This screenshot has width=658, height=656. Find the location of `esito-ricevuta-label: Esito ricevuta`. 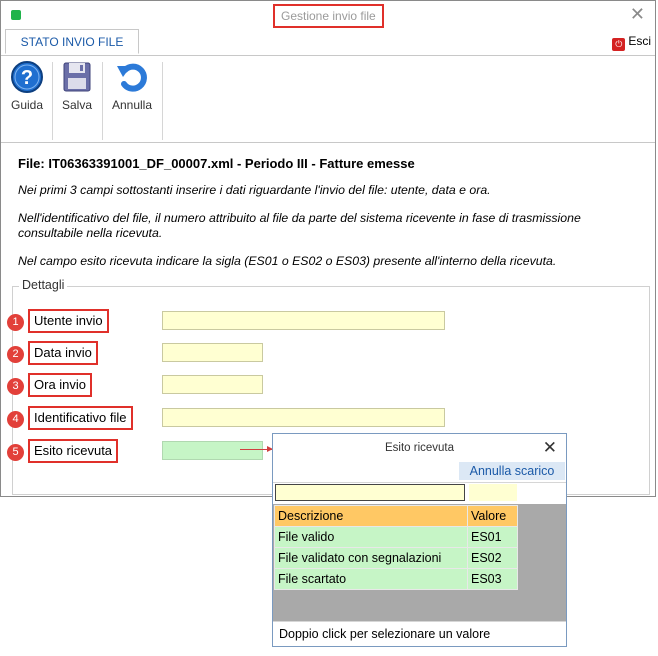

esito-ricevuta-label: Esito ricevuta is located at coordinates (73, 451).